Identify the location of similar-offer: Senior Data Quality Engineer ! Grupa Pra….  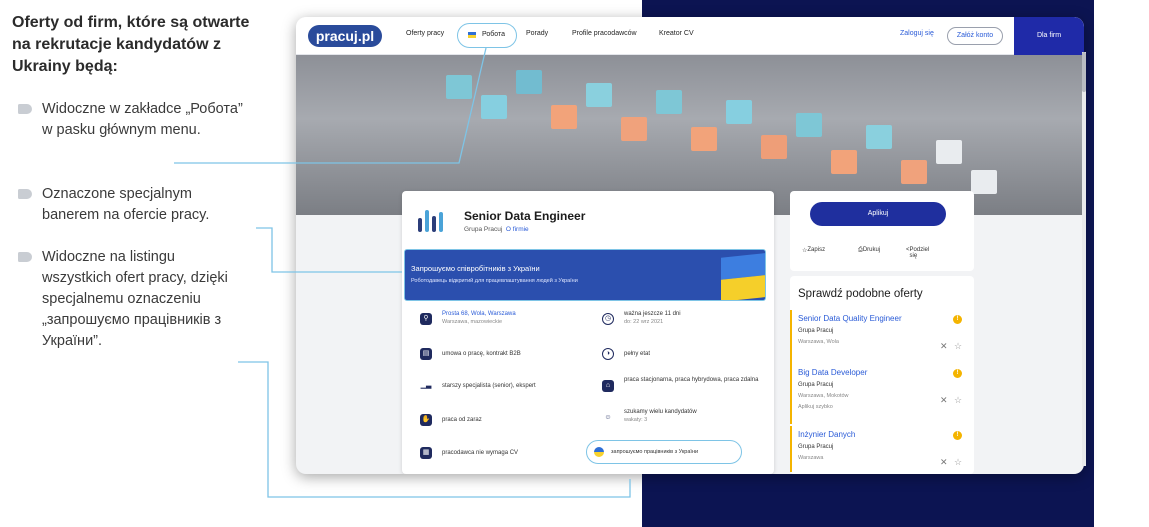
(882, 338).